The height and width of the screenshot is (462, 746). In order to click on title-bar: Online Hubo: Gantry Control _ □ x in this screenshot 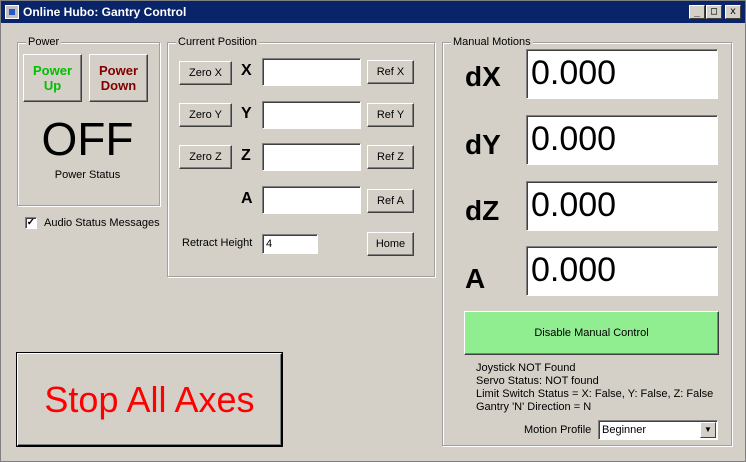, I will do `click(373, 12)`.